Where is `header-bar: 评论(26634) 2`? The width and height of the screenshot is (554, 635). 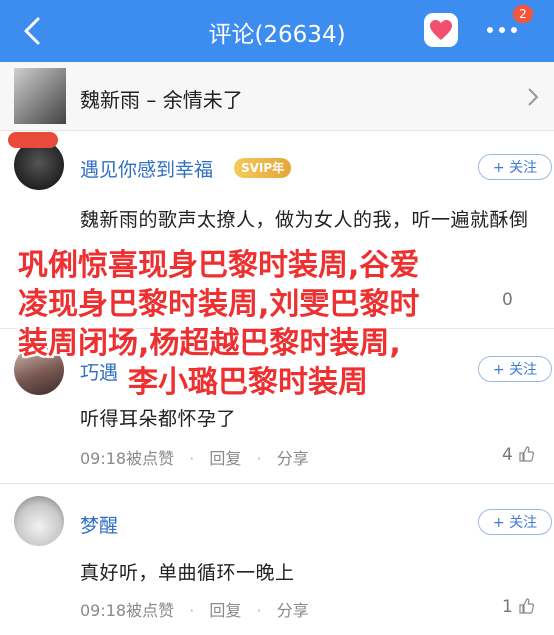 header-bar: 评论(26634) 2 is located at coordinates (277, 31).